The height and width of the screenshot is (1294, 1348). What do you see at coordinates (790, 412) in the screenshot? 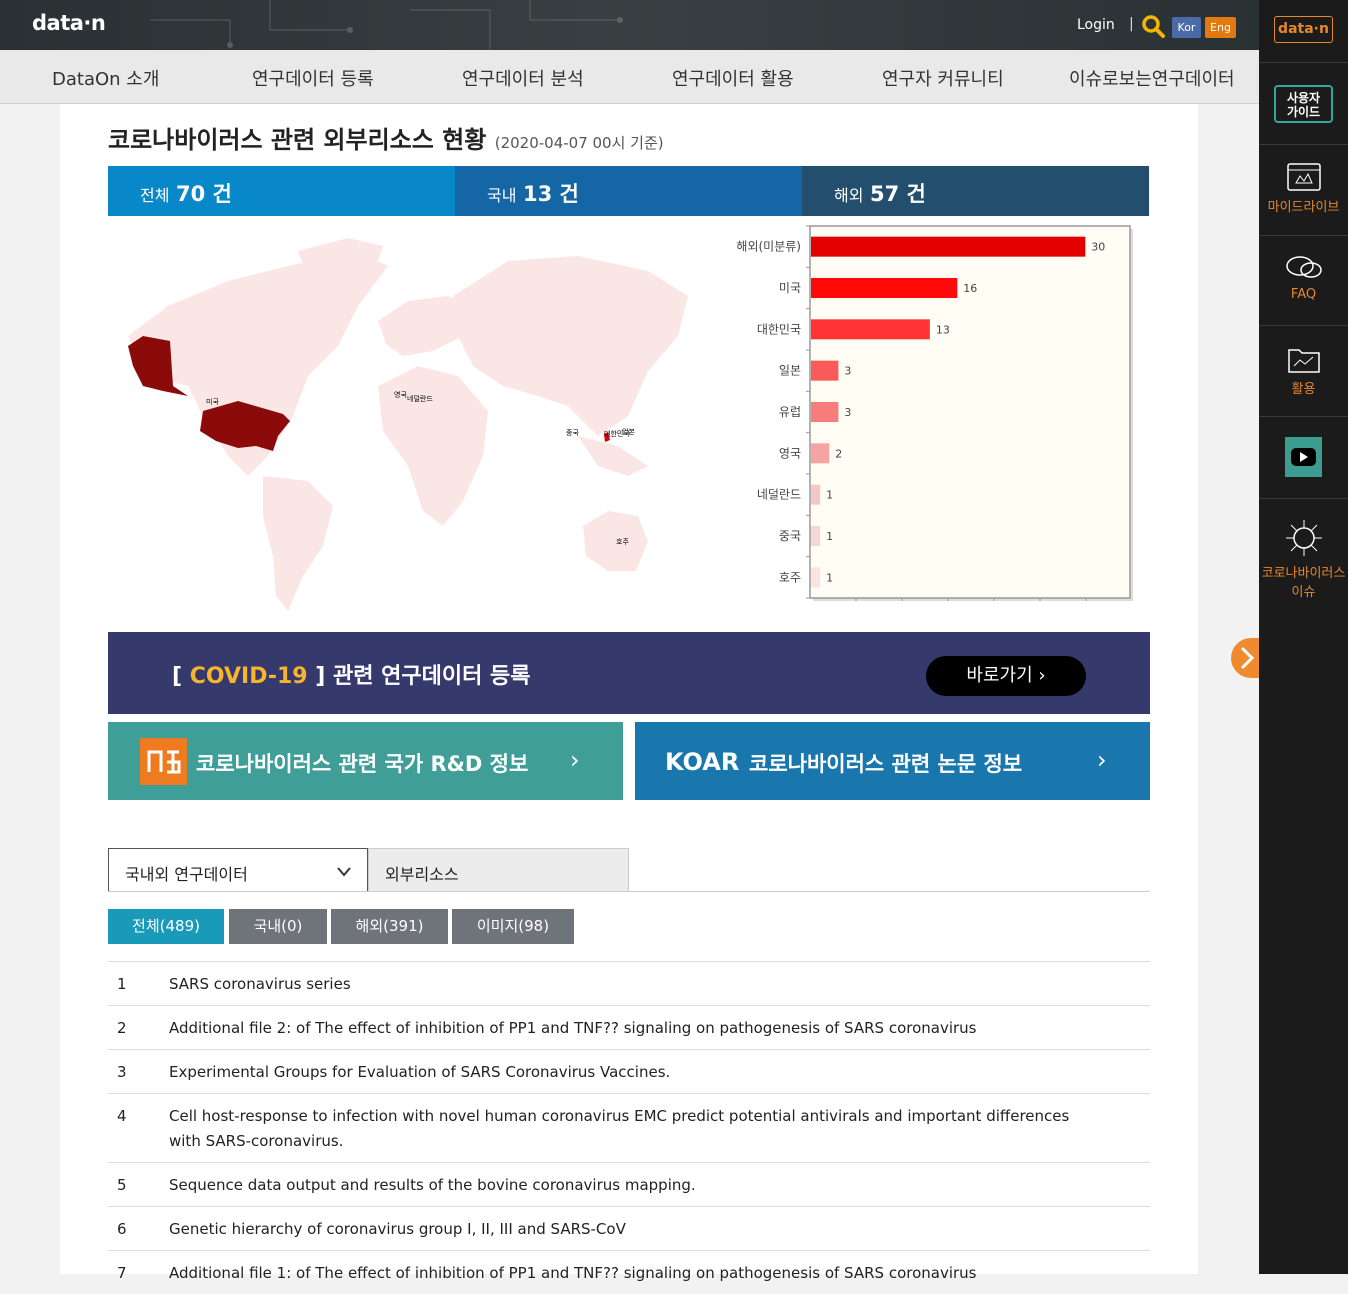
I see `chart-category-label: 유럽` at bounding box center [790, 412].